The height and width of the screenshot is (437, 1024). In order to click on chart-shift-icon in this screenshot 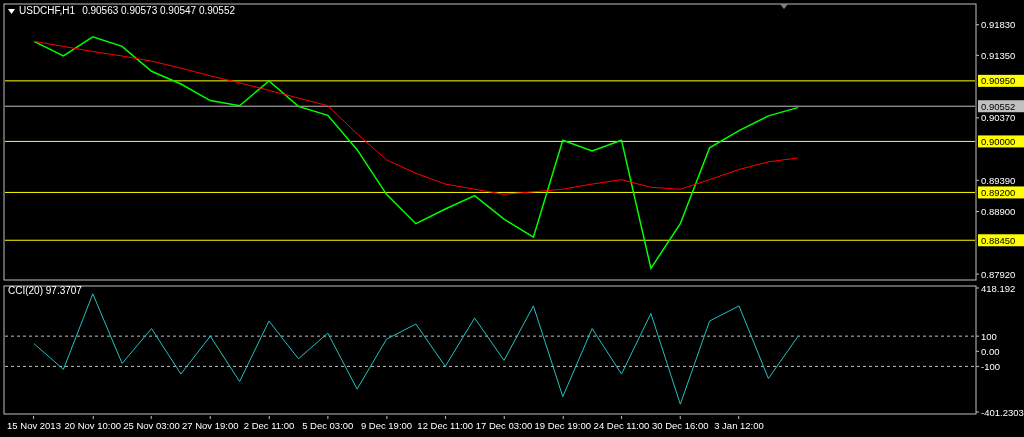, I will do `click(784, 6)`.